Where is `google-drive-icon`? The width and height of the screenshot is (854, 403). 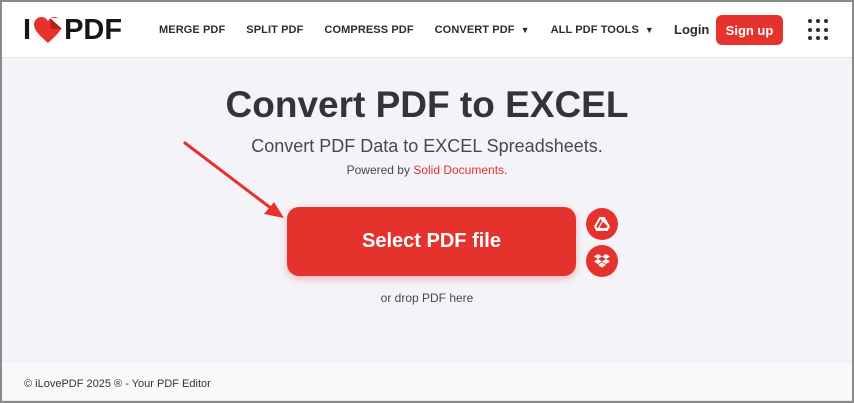
google-drive-icon is located at coordinates (602, 224).